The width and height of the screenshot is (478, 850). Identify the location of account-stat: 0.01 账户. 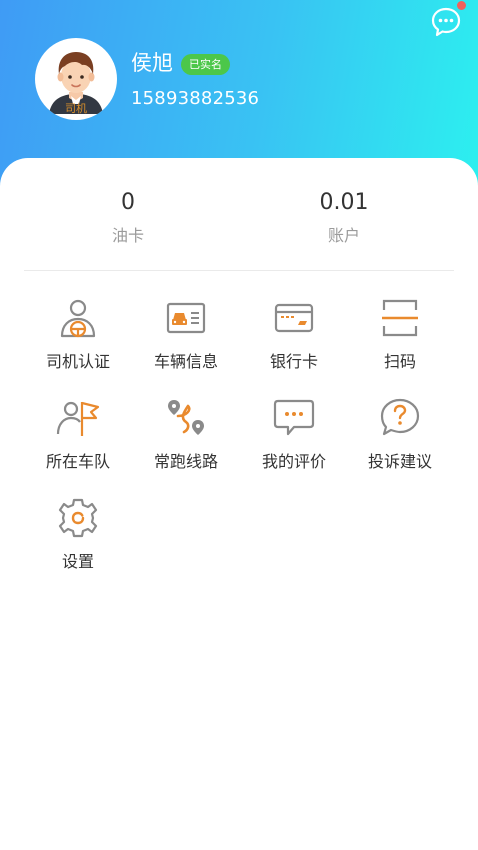
(344, 218).